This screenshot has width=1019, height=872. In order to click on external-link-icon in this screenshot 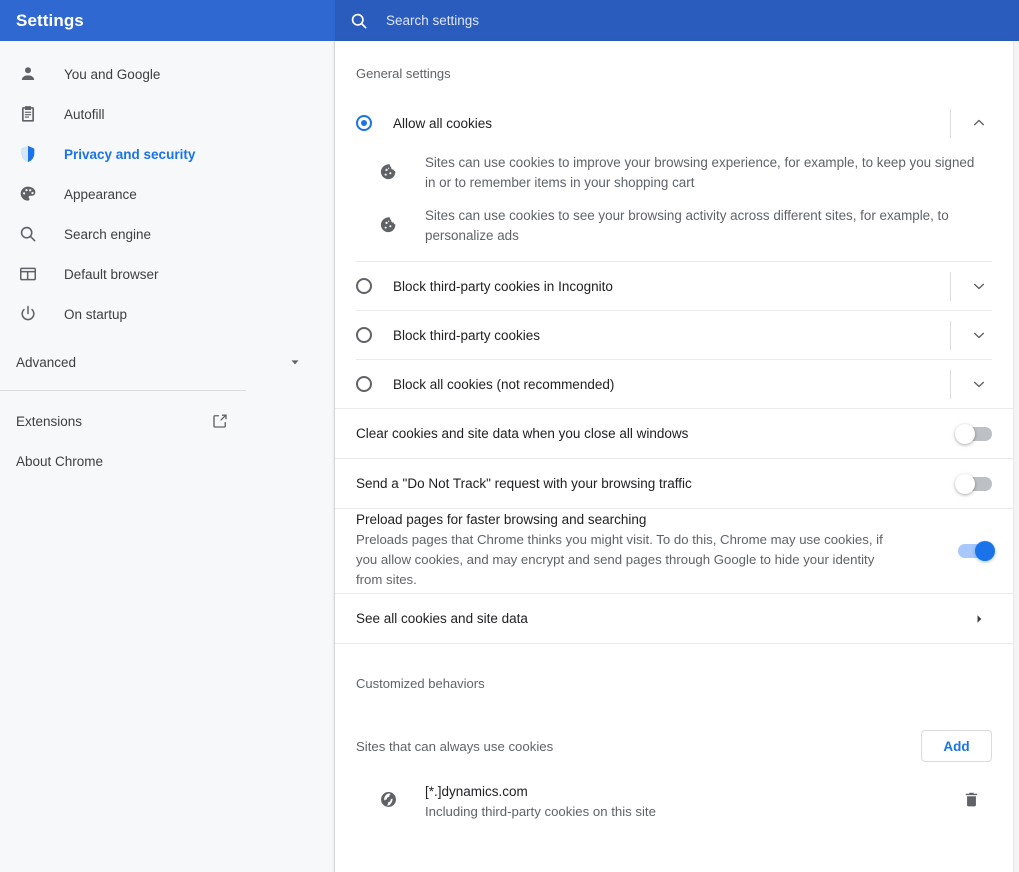, I will do `click(220, 421)`.